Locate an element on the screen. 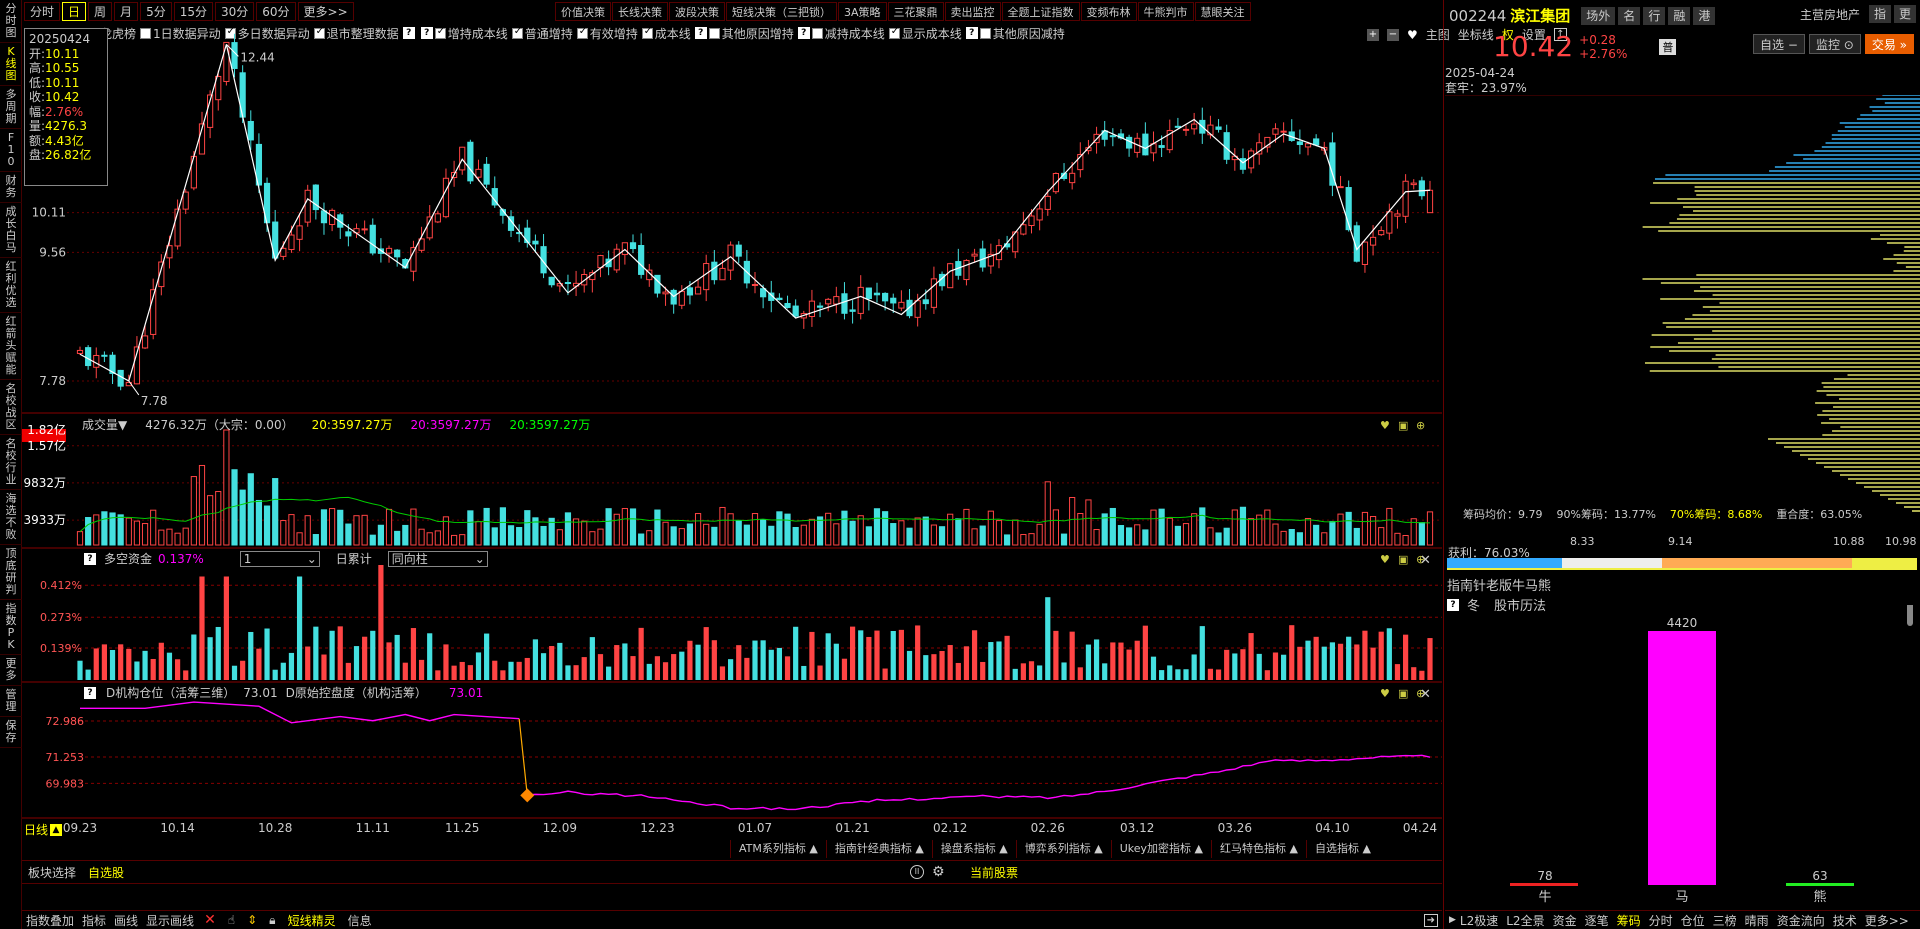 The height and width of the screenshot is (929, 1920). pause-icon: II is located at coordinates (917, 872).